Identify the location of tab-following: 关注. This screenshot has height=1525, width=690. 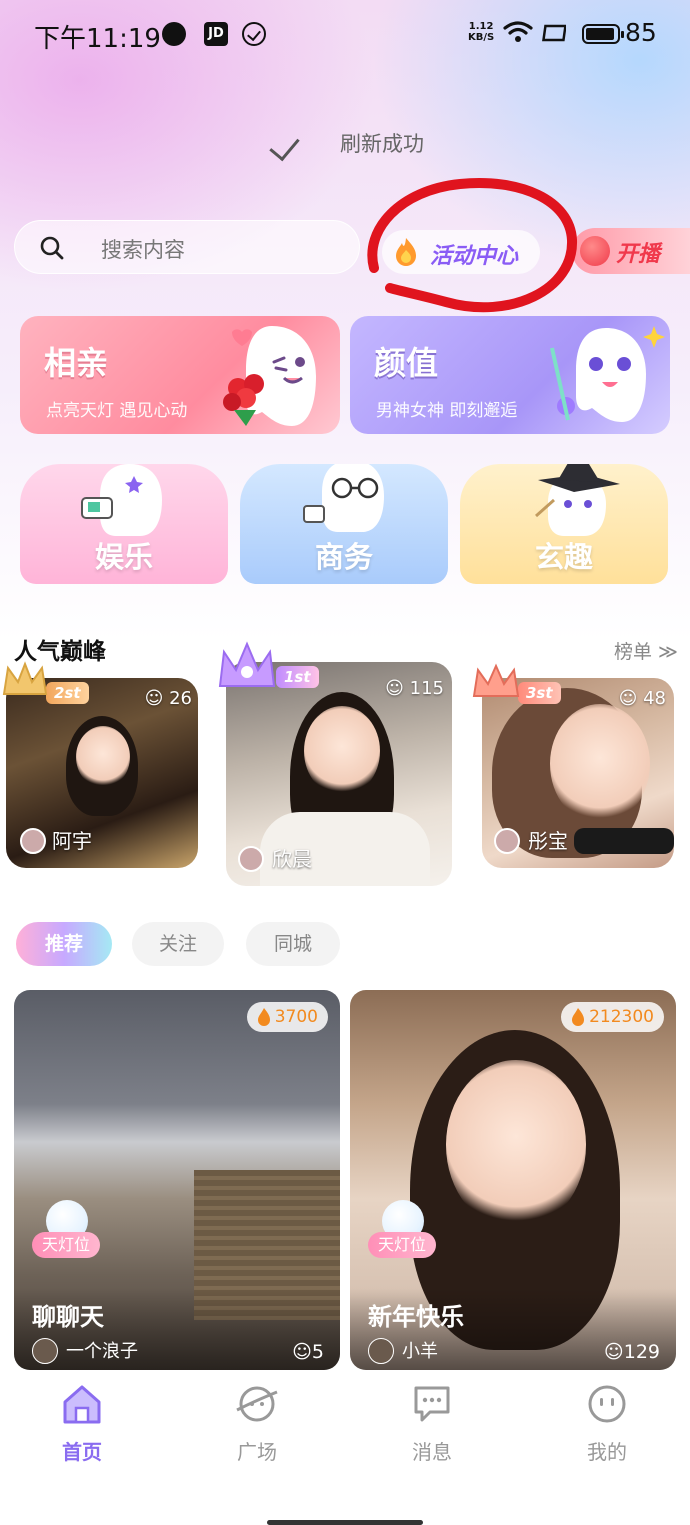
(178, 944).